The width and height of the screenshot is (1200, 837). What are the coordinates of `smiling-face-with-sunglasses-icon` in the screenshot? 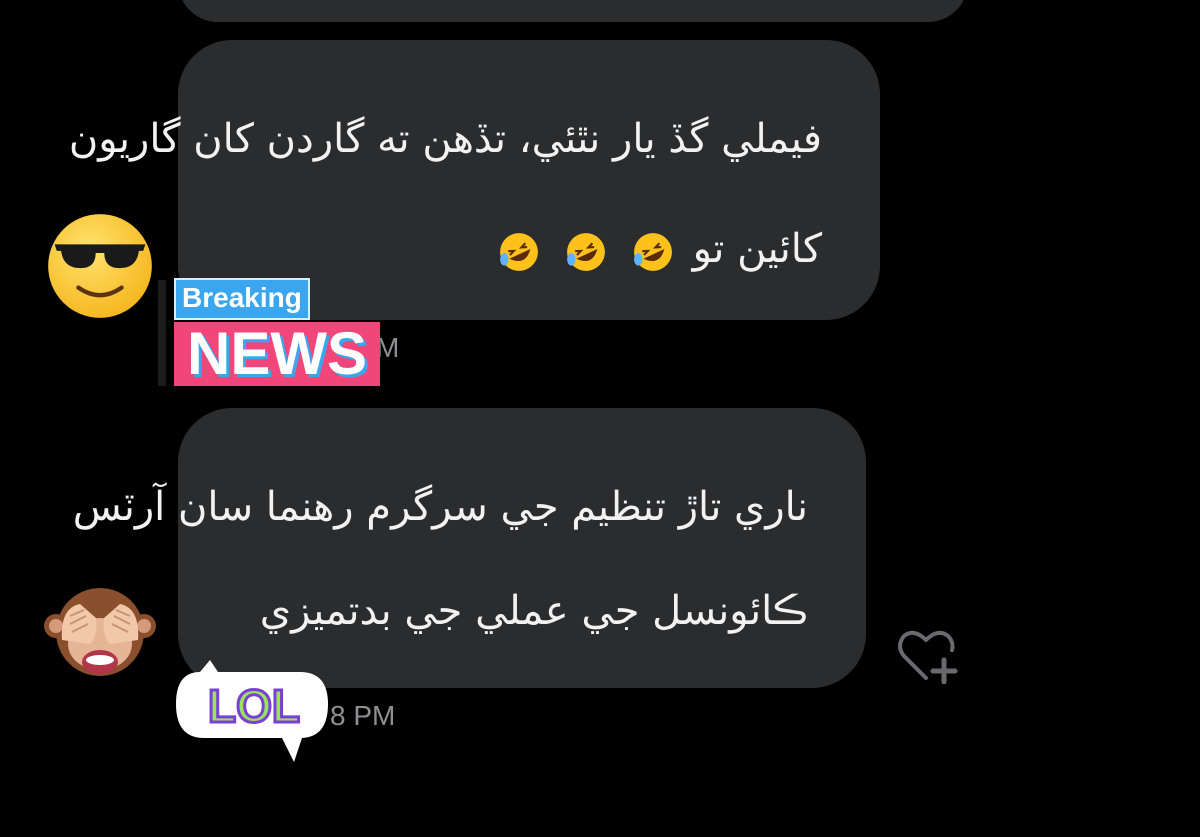 It's located at (100, 266).